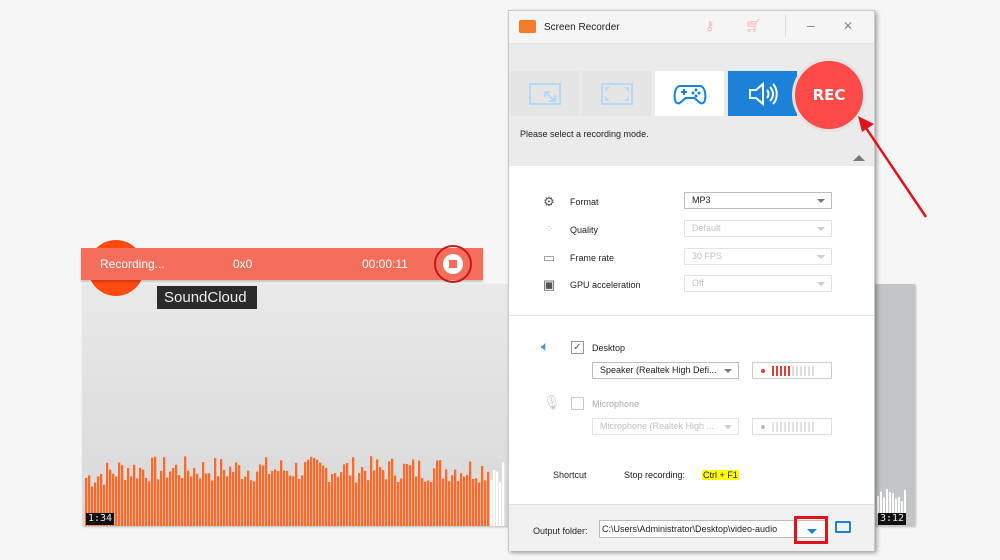 The width and height of the screenshot is (1000, 560). Describe the element at coordinates (282, 264) in the screenshot. I see `recording-bar: Recording... 0x0 00:00:11` at that location.